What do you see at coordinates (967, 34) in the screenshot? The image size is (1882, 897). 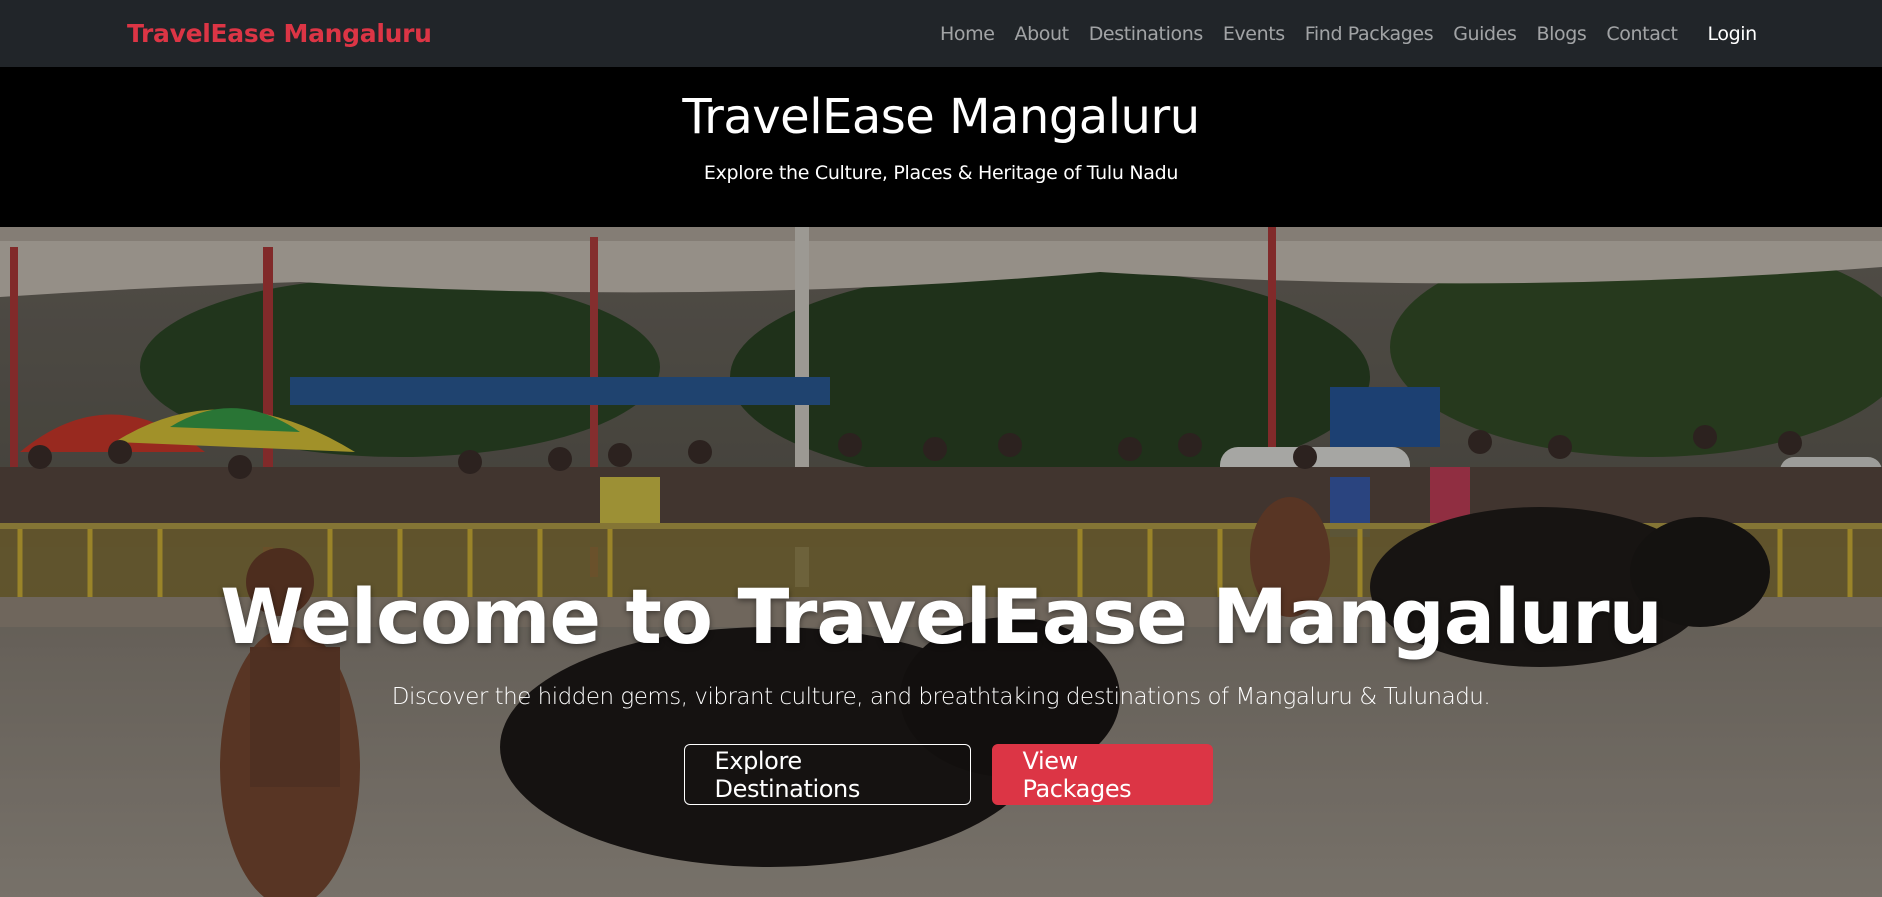 I see `nav-link-home: Home` at bounding box center [967, 34].